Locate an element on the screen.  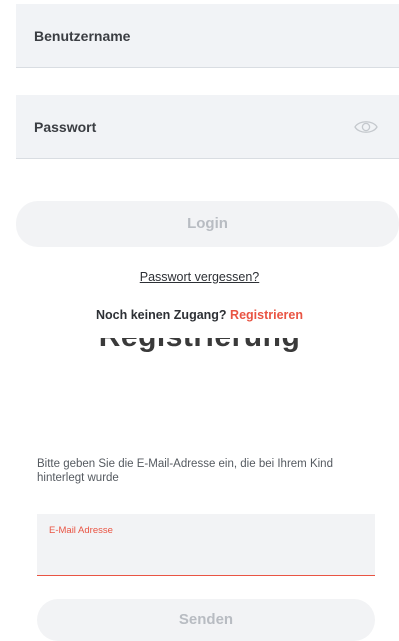
username-input is located at coordinates (207, 35).